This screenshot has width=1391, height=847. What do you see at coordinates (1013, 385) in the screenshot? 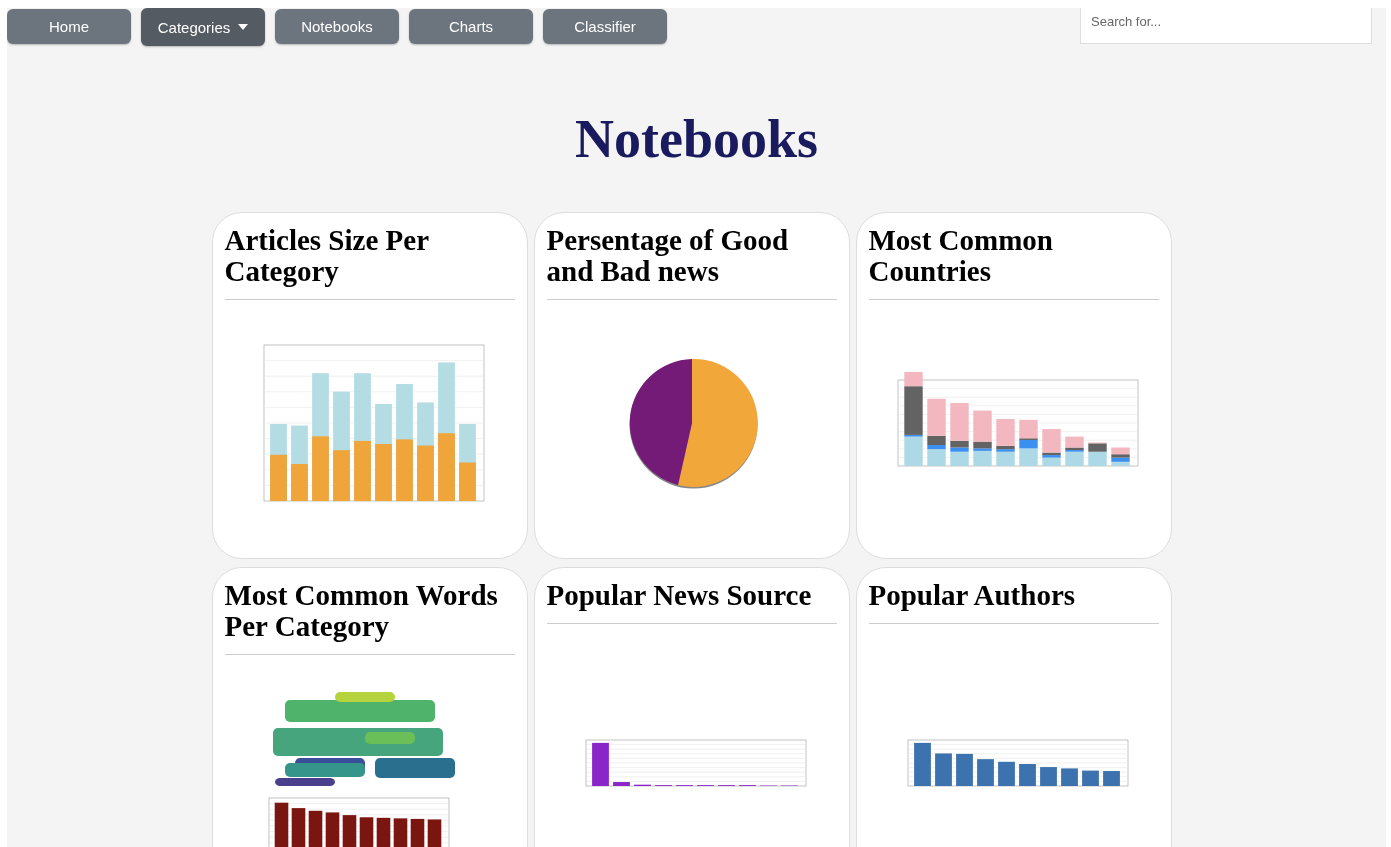
I see `notebook-card: Most Common Countries` at bounding box center [1013, 385].